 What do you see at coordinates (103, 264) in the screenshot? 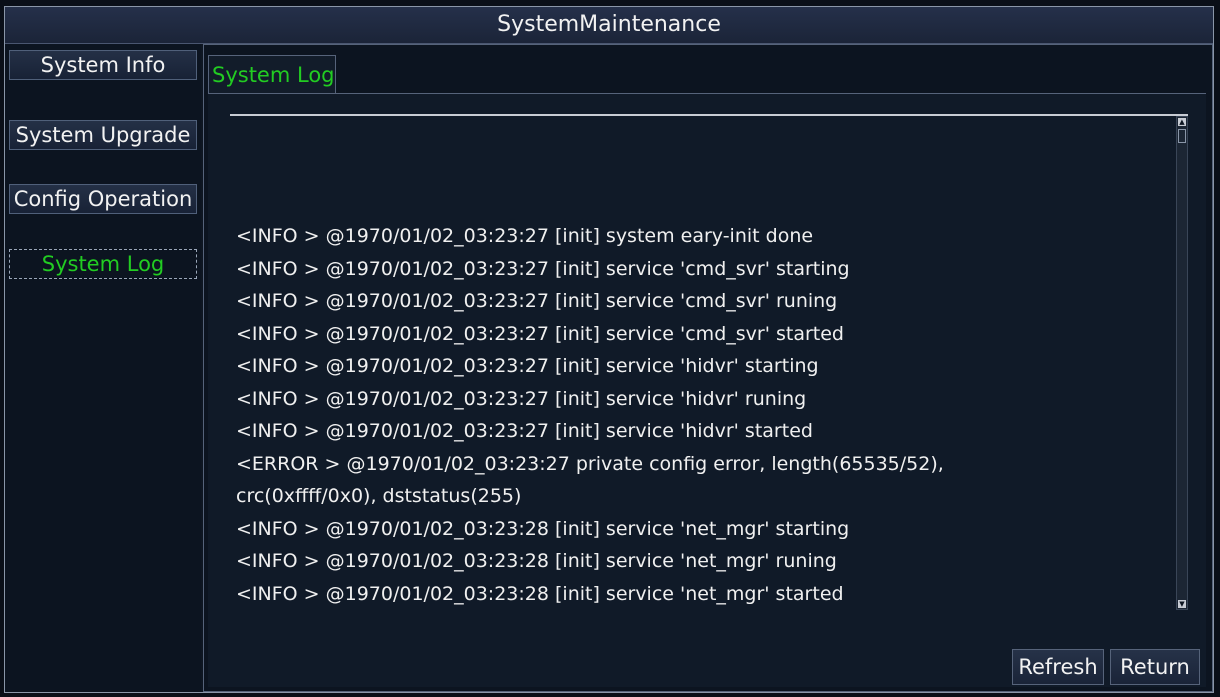
I see `sidebar-item-system-log: System Log` at bounding box center [103, 264].